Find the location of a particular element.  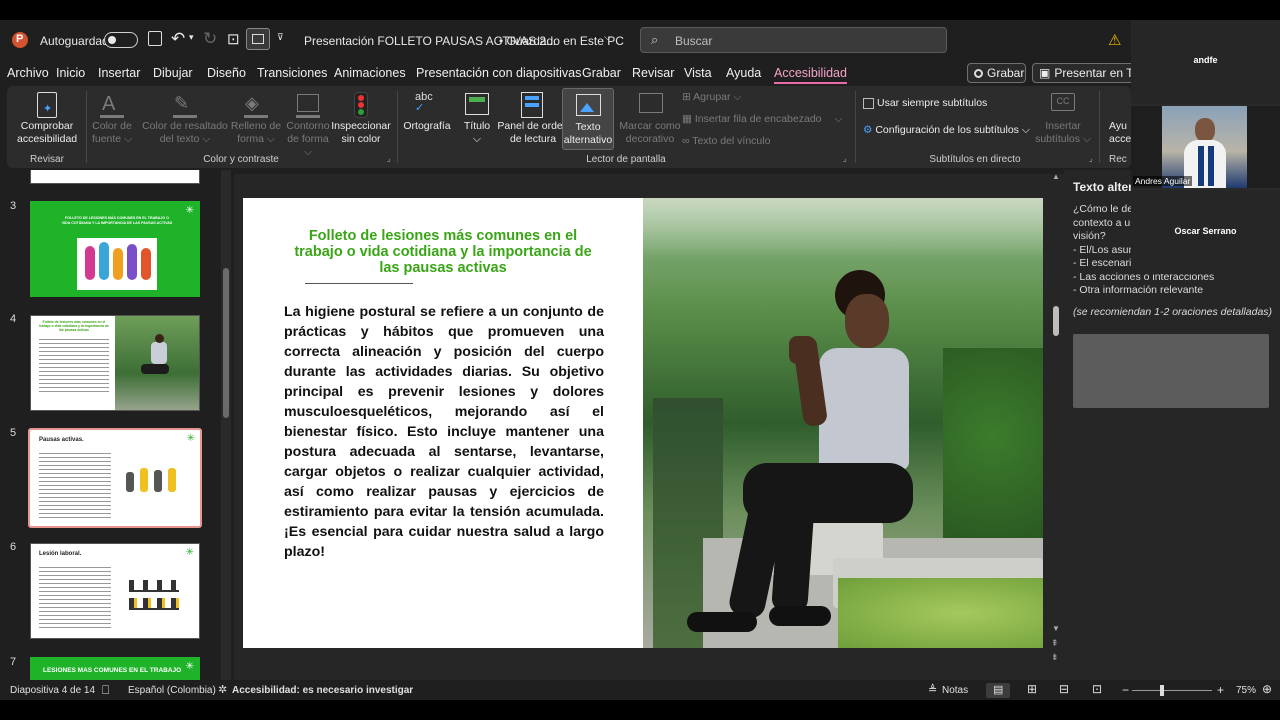

chevron-down-icon: ⌵ is located at coordinates (608, 37).